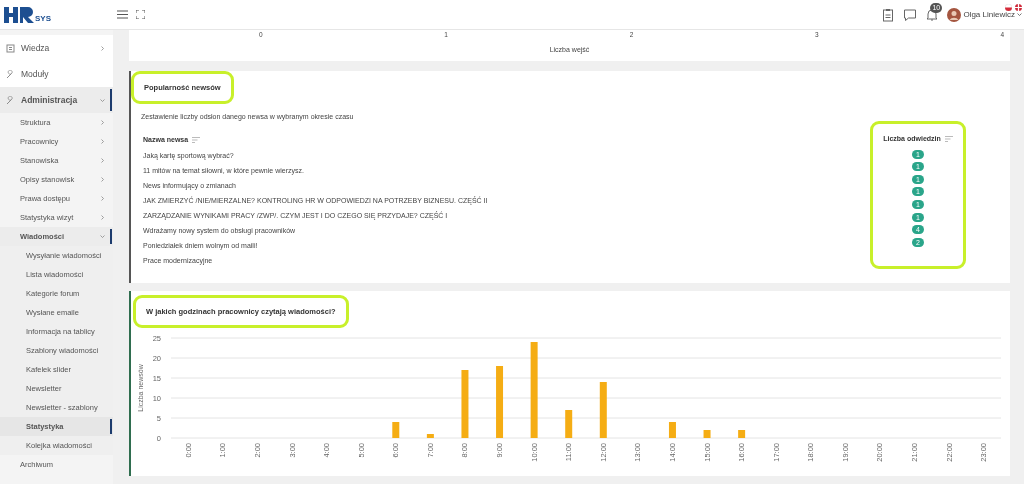 This screenshot has height=484, width=1024. Describe the element at coordinates (122, 14) in the screenshot. I see `menu-icon` at that location.